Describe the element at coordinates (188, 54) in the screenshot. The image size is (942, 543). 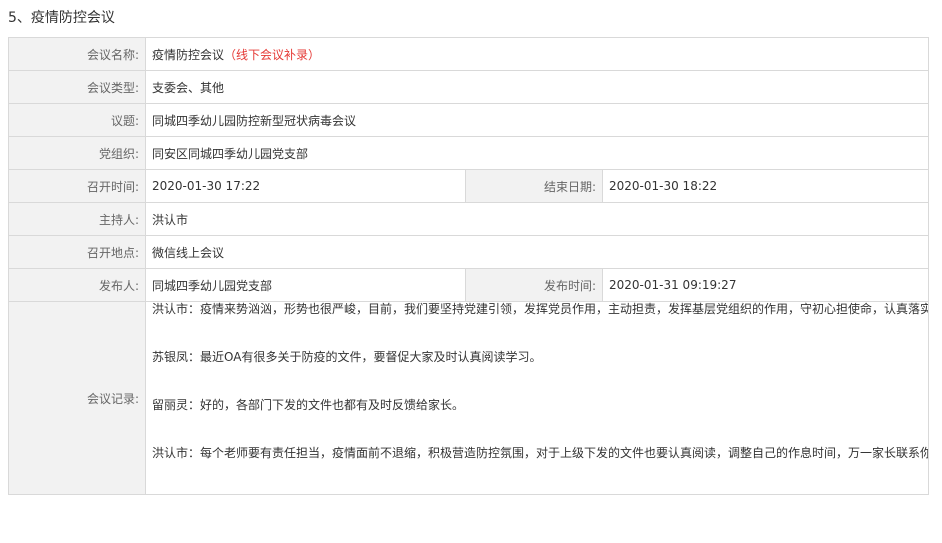
I see `meeting-name-text: 疫情防控会议` at that location.